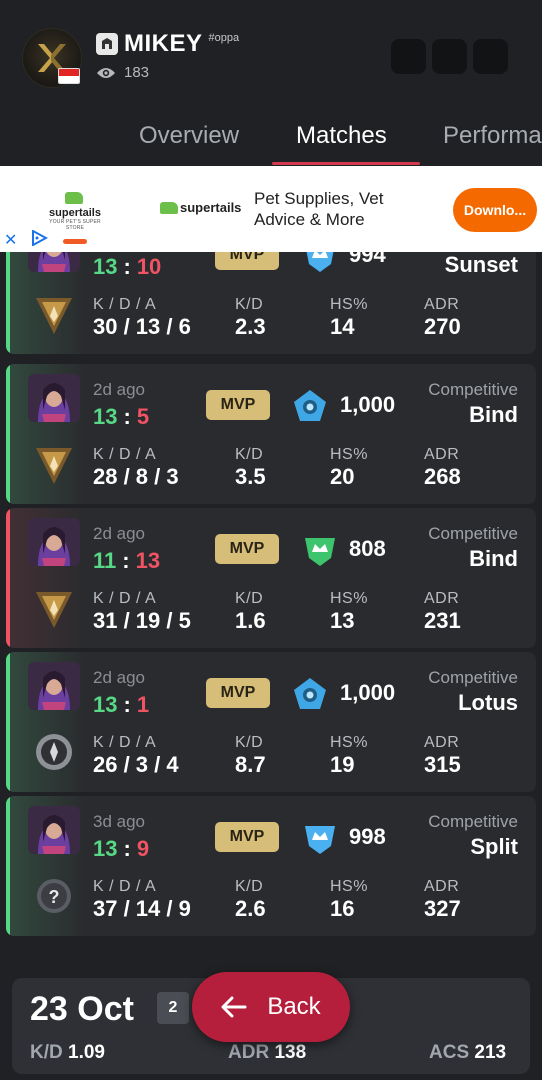  What do you see at coordinates (250, 620) in the screenshot?
I see `kd-value: 1.6` at bounding box center [250, 620].